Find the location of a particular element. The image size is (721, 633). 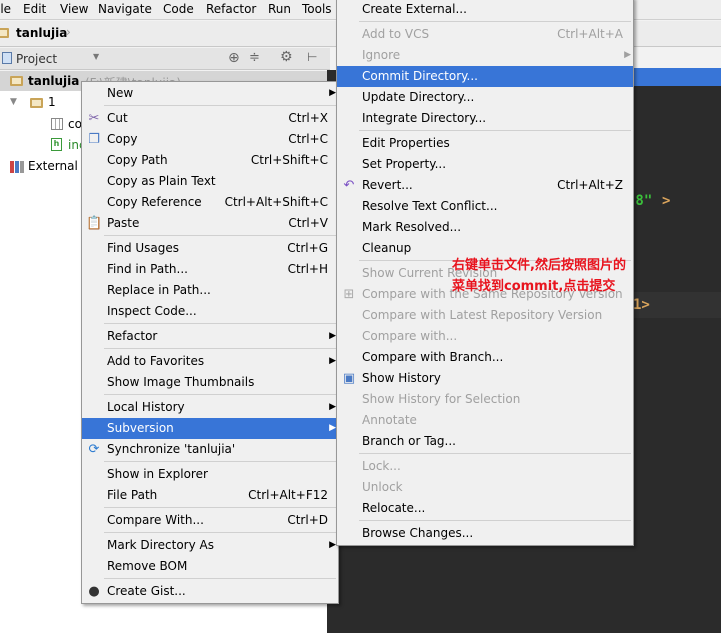

tree-item-label: co is located at coordinates (75, 124).